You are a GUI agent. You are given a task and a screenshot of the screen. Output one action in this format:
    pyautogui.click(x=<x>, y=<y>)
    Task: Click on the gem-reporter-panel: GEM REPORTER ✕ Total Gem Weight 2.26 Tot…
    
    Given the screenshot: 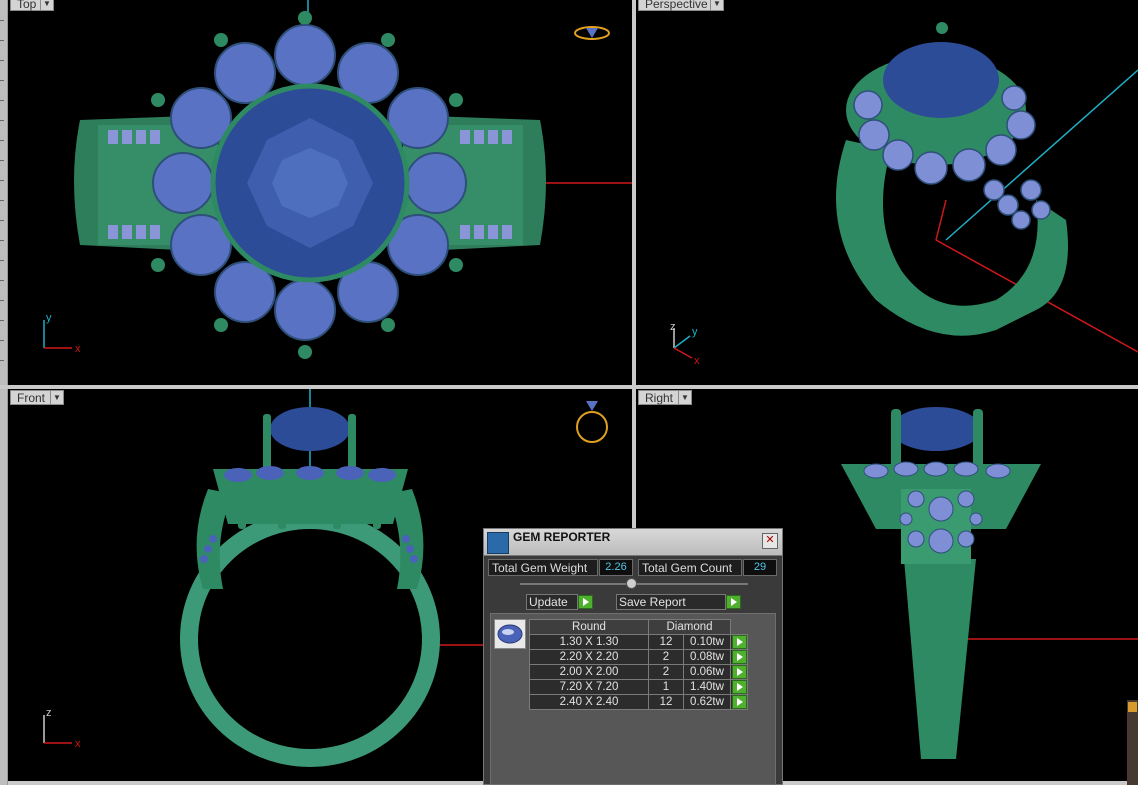 What is the action you would take?
    pyautogui.click(x=633, y=656)
    